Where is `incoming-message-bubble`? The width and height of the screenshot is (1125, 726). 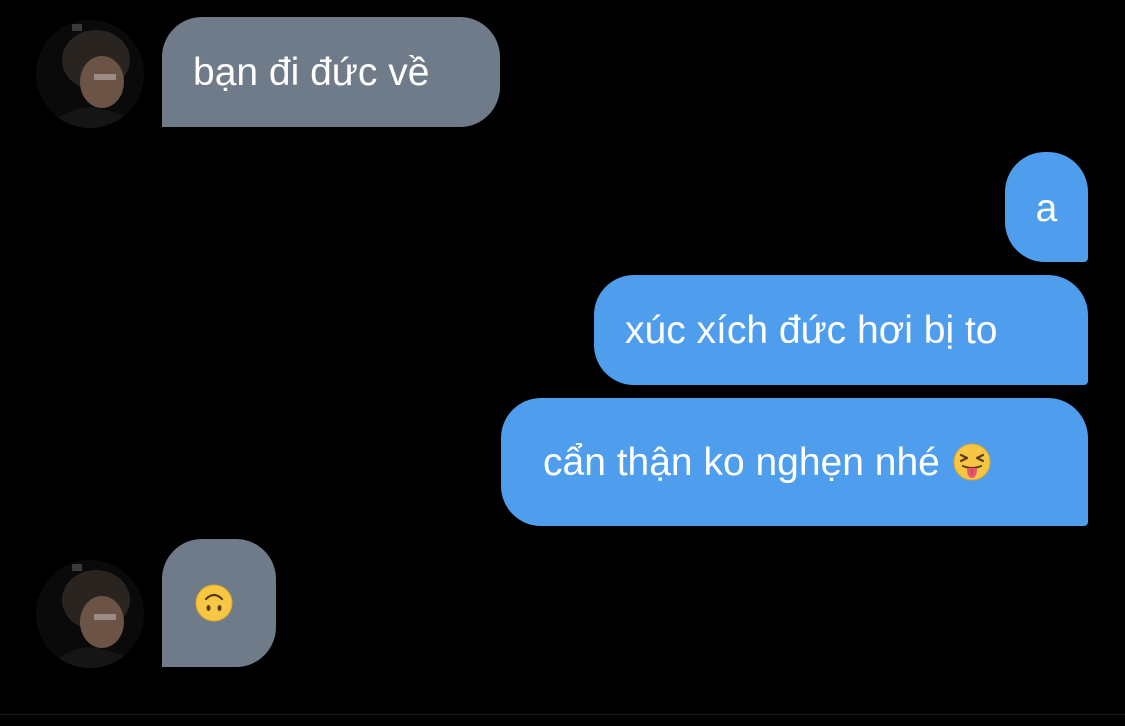
incoming-message-bubble is located at coordinates (219, 603).